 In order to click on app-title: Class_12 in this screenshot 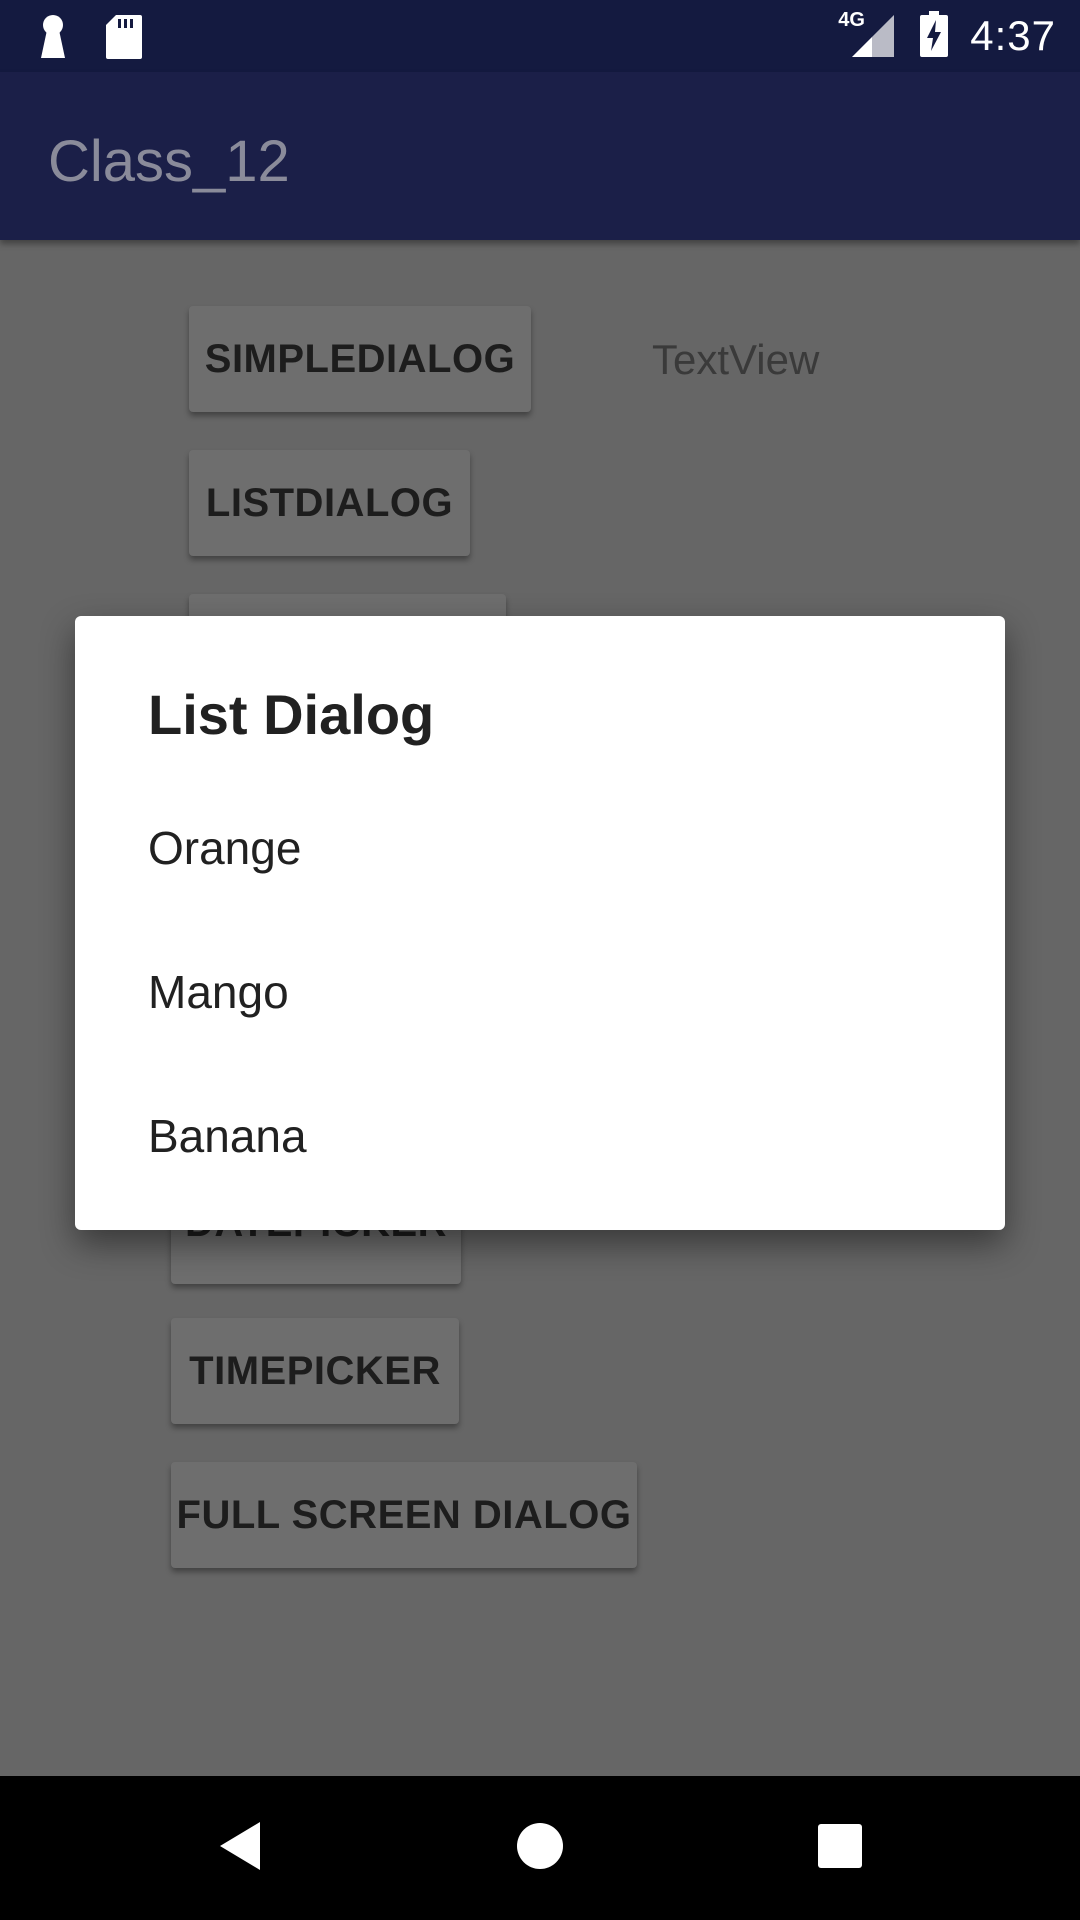, I will do `click(169, 161)`.